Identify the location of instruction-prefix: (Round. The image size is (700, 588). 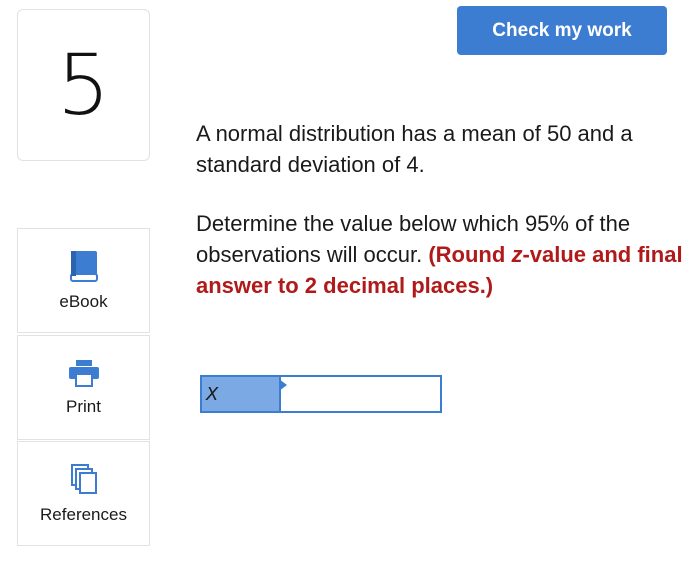
(470, 254).